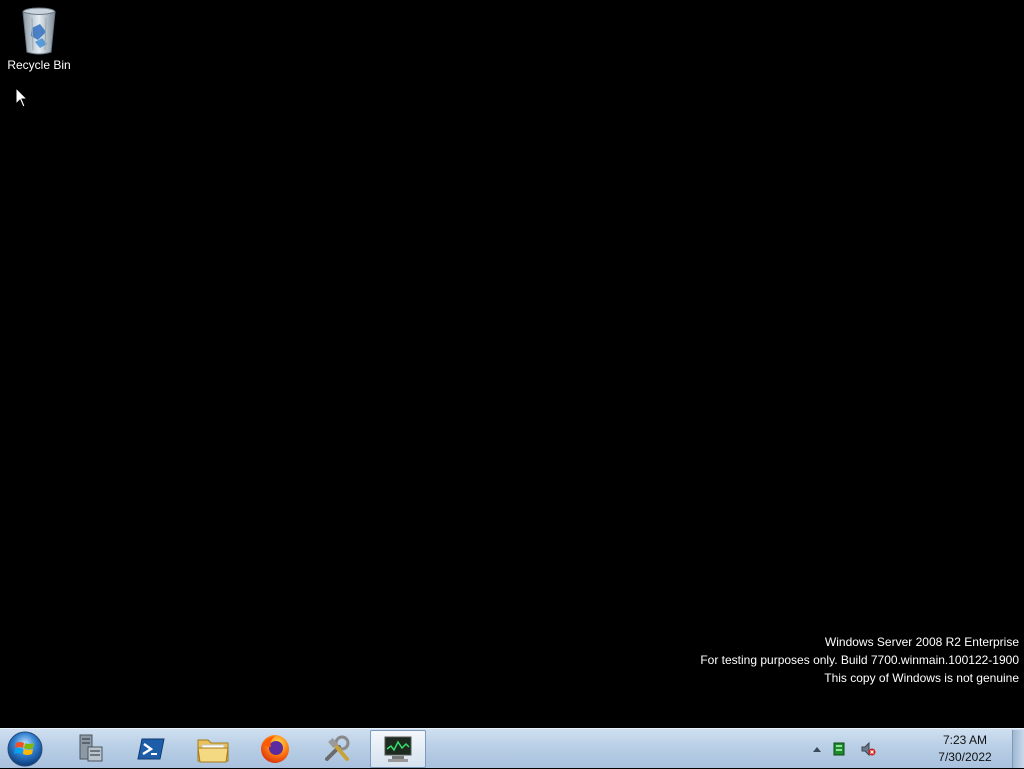 The width and height of the screenshot is (1024, 769). I want to click on tools-icon, so click(337, 748).